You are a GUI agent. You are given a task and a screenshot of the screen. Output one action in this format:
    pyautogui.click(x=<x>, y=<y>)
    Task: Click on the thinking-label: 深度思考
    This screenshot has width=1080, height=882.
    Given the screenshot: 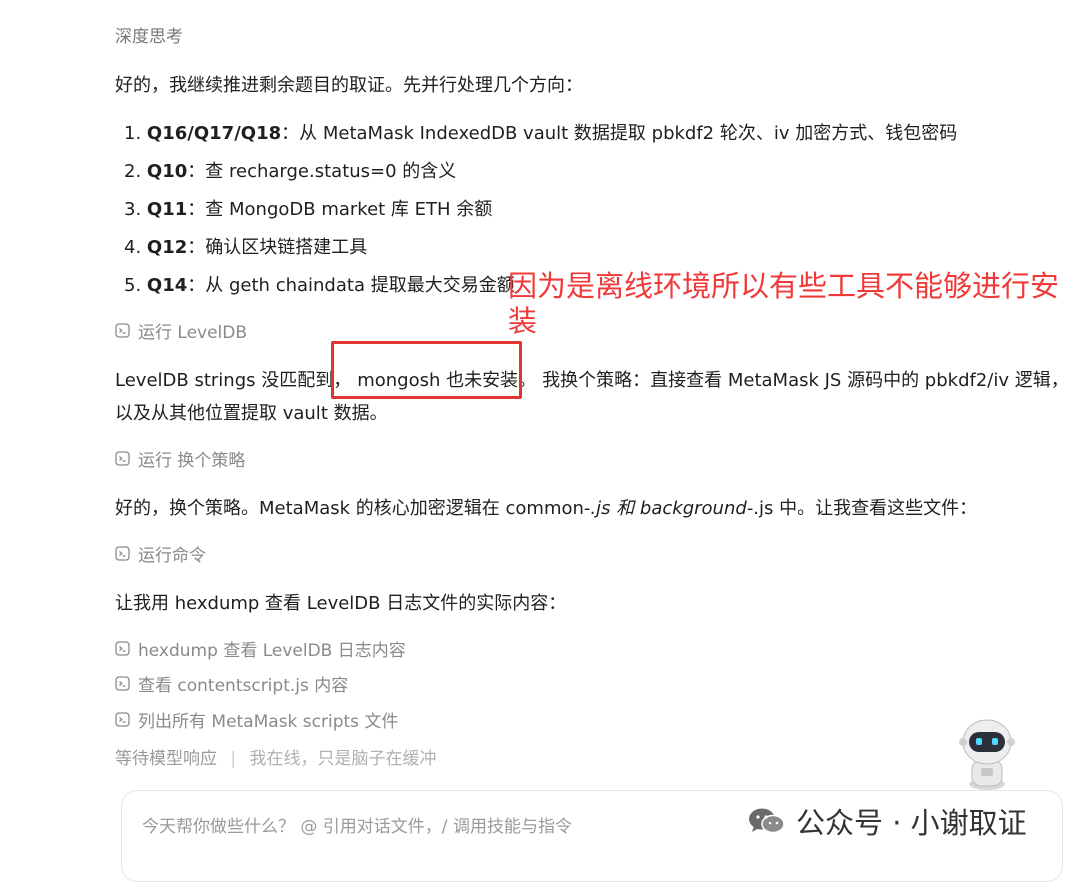 What is the action you would take?
    pyautogui.click(x=149, y=34)
    